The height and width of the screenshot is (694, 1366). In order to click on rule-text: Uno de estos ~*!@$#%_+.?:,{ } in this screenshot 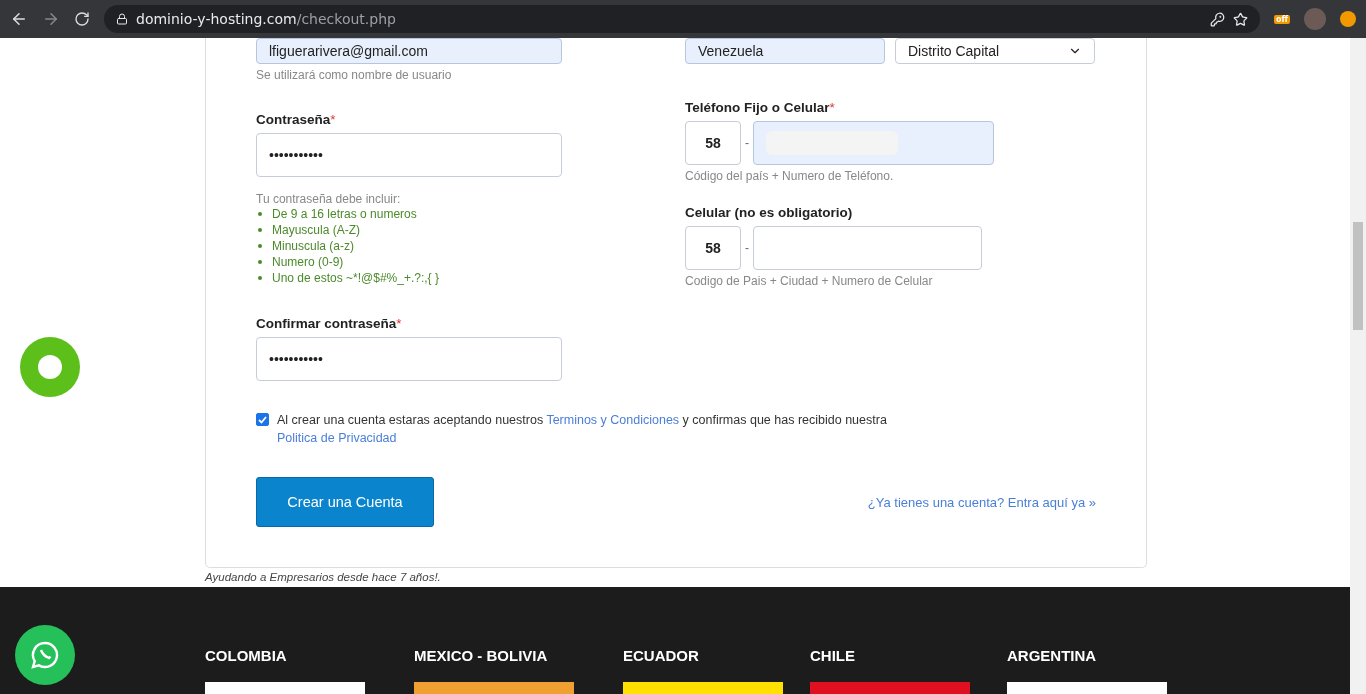, I will do `click(355, 278)`.